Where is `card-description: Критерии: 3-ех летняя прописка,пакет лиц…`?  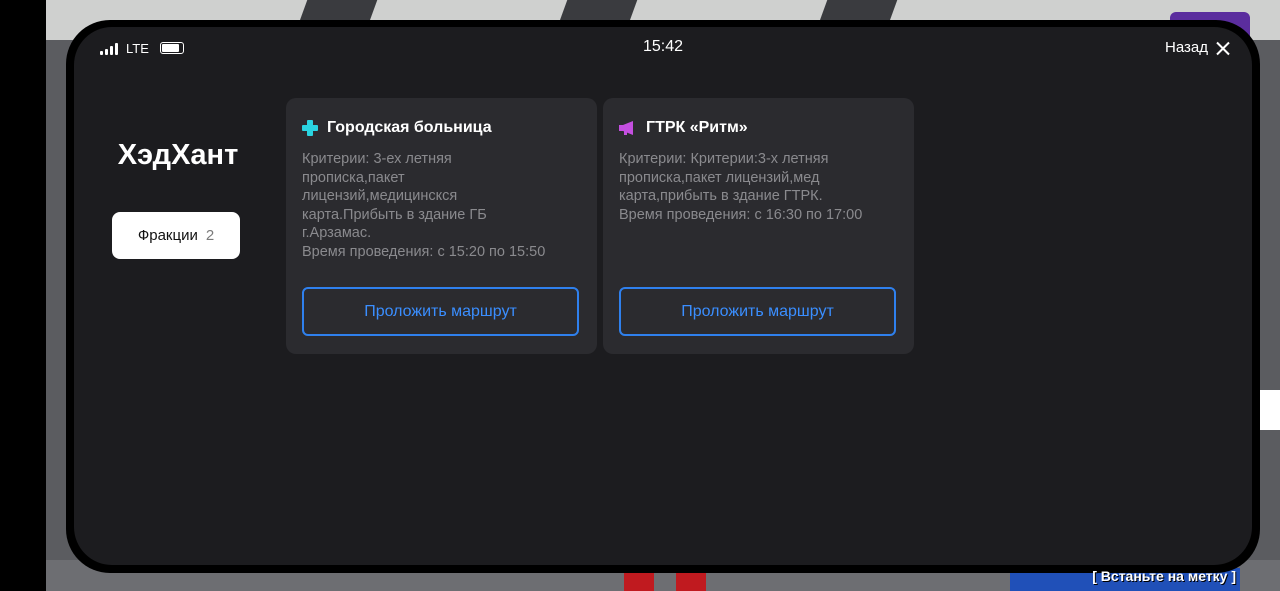
card-description: Критерии: 3-ех летняя прописка,пакет лиц… is located at coordinates (424, 205).